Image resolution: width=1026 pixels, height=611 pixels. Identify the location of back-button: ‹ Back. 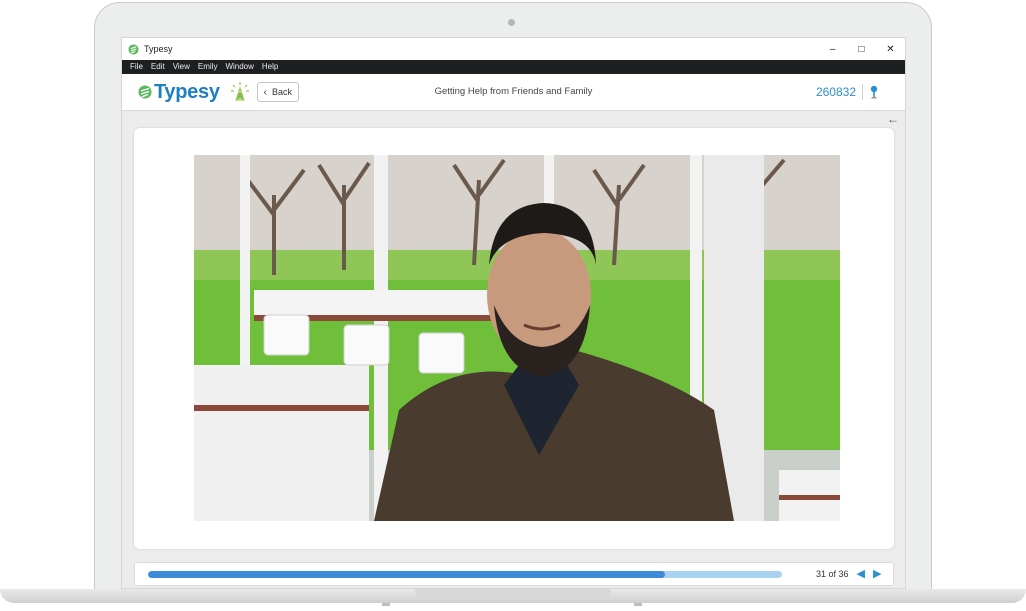
(278, 92).